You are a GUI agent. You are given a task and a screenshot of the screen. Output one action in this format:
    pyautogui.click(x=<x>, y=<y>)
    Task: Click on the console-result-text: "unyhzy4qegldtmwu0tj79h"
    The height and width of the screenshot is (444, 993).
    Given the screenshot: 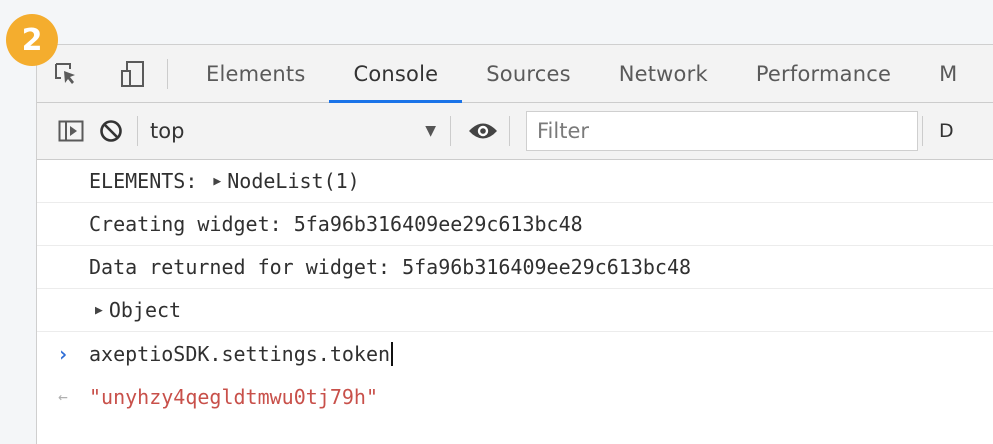 What is the action you would take?
    pyautogui.click(x=233, y=396)
    